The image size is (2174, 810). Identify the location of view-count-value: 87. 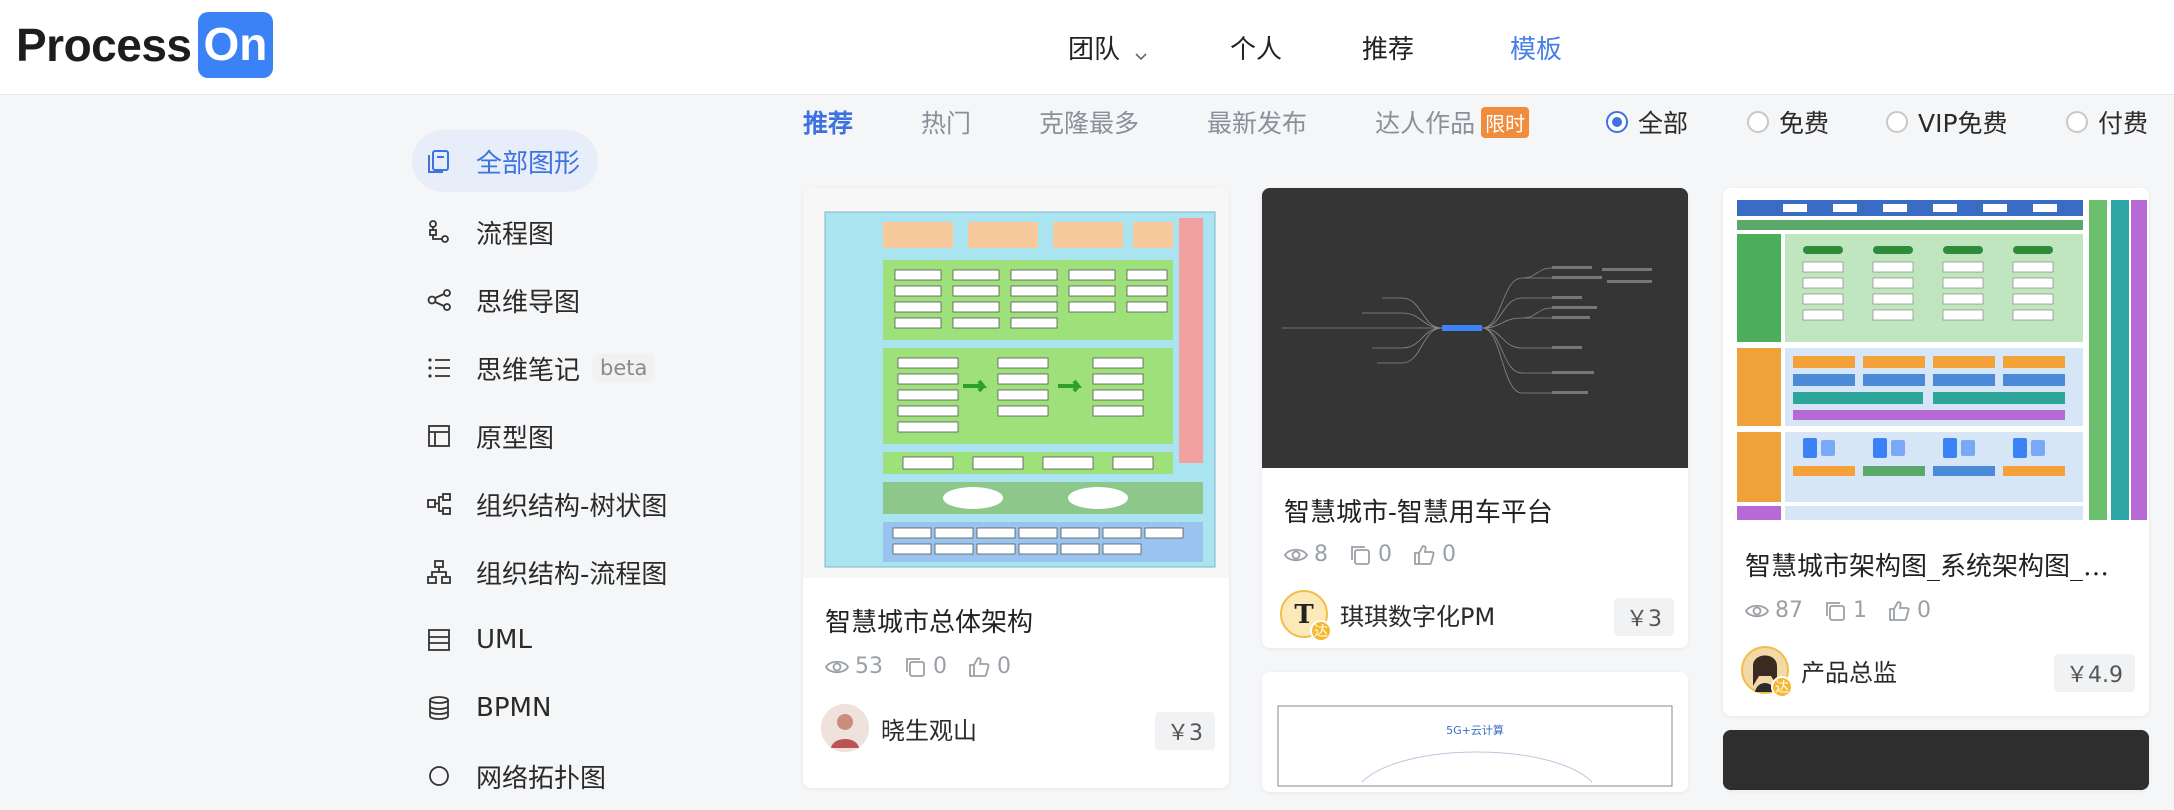
(1789, 610).